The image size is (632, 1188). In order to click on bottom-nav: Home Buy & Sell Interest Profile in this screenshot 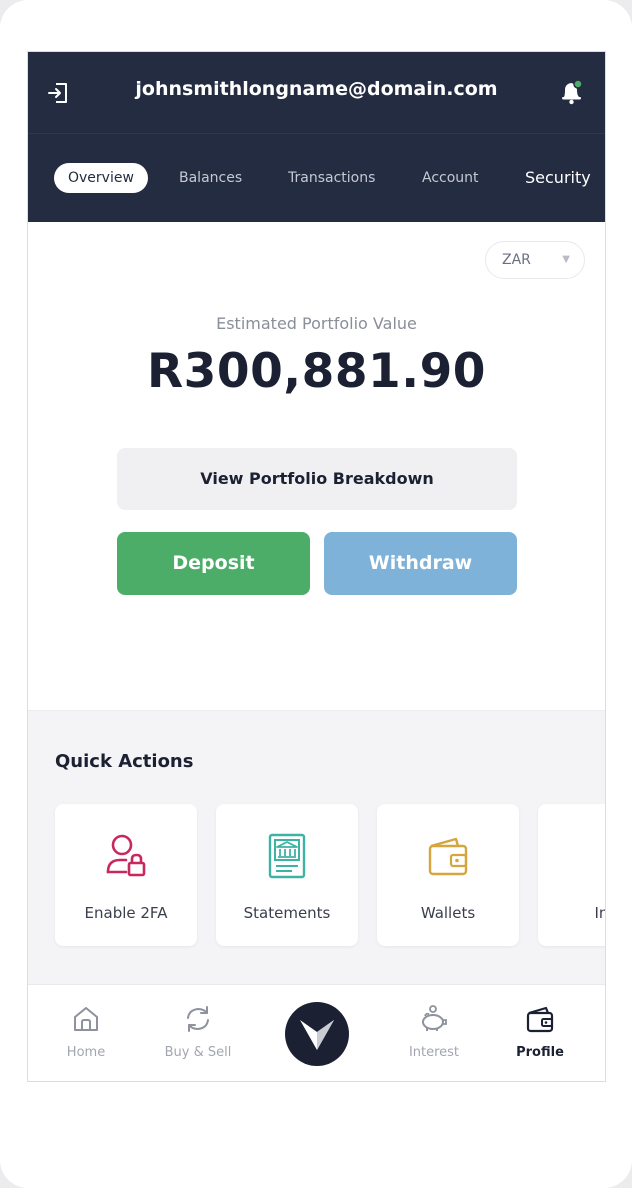, I will do `click(316, 1032)`.